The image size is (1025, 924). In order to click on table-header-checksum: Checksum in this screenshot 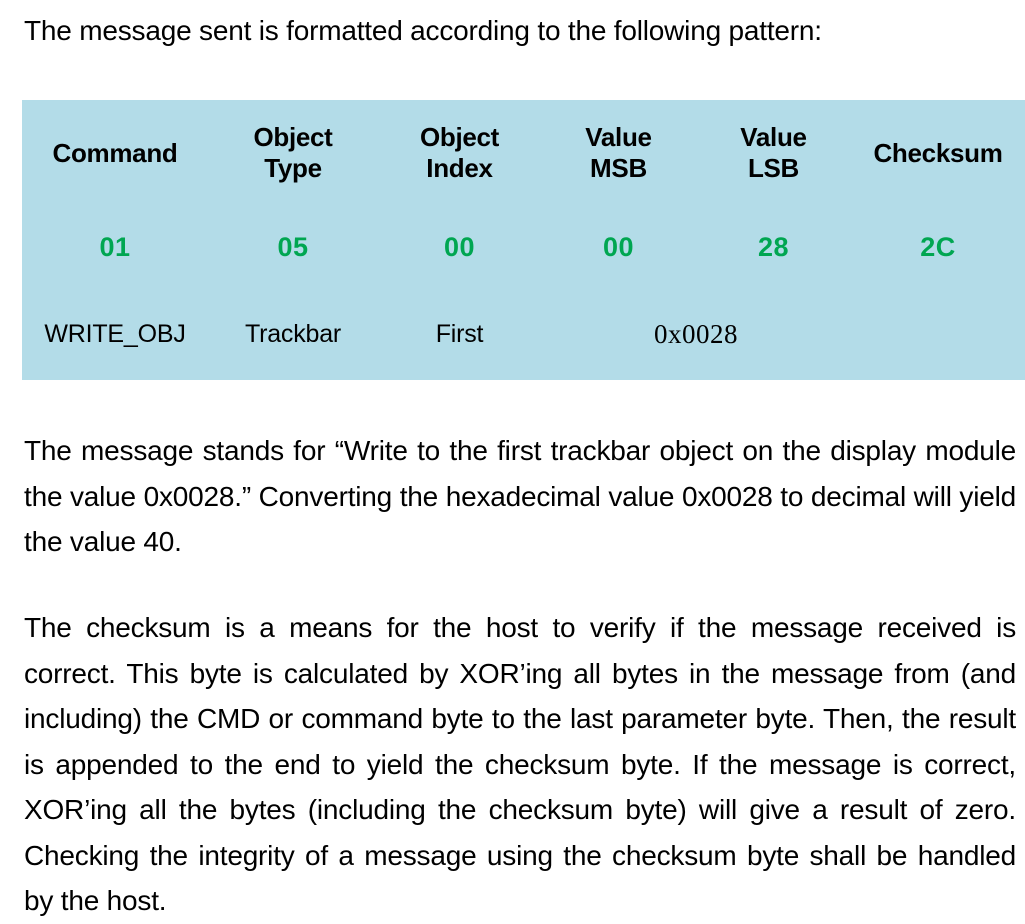, I will do `click(938, 153)`.